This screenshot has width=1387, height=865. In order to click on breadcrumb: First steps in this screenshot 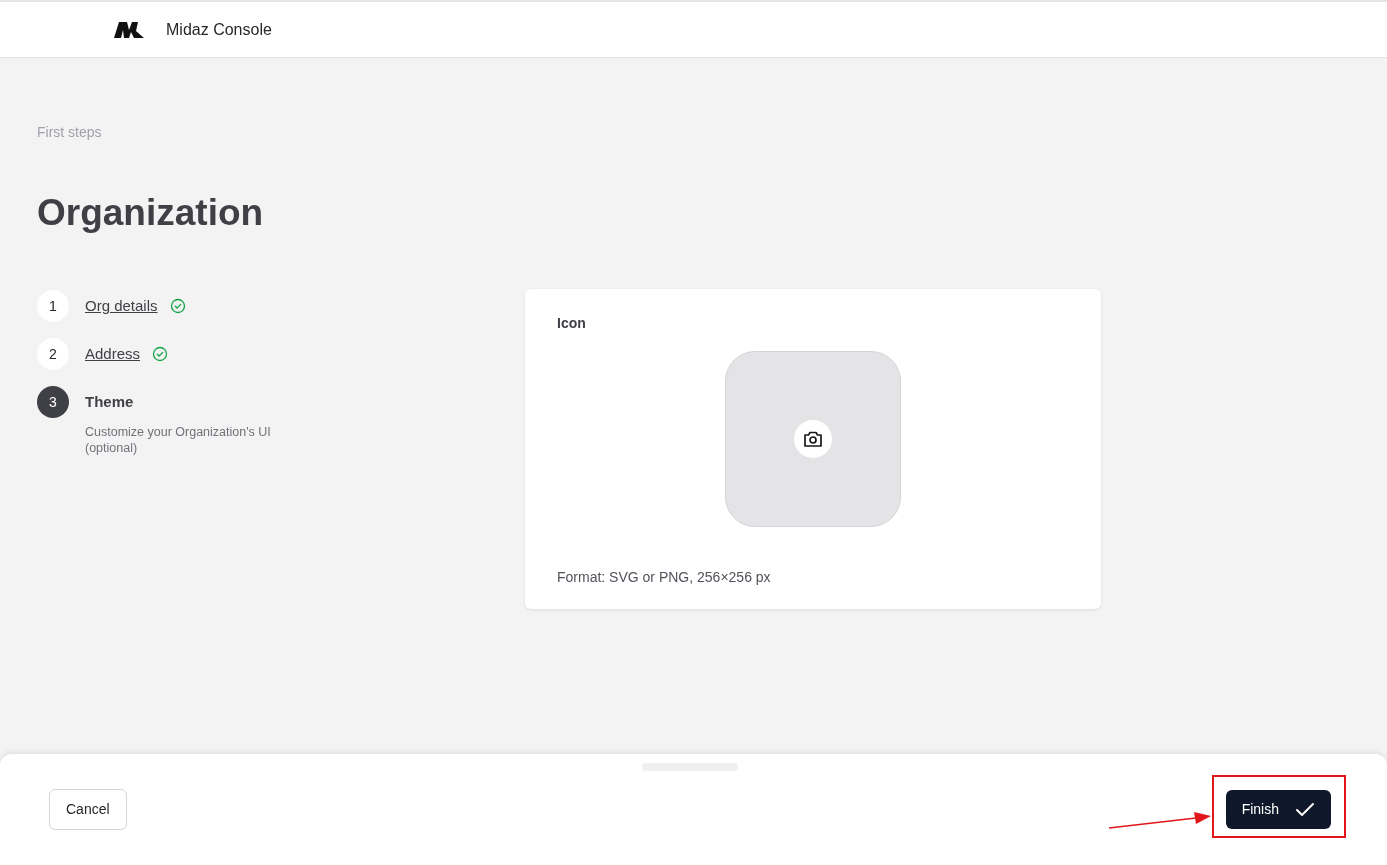, I will do `click(70, 132)`.